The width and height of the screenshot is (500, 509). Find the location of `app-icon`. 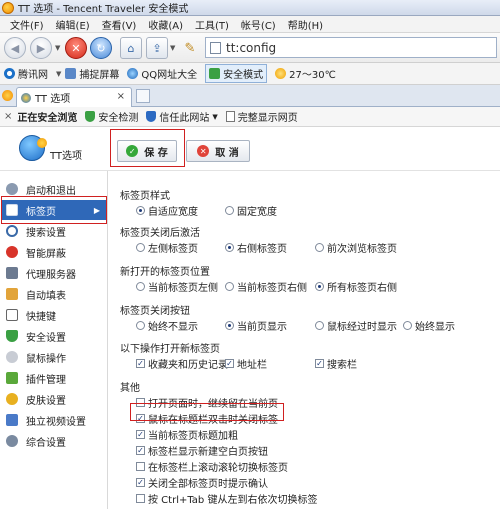

app-icon is located at coordinates (8, 7).